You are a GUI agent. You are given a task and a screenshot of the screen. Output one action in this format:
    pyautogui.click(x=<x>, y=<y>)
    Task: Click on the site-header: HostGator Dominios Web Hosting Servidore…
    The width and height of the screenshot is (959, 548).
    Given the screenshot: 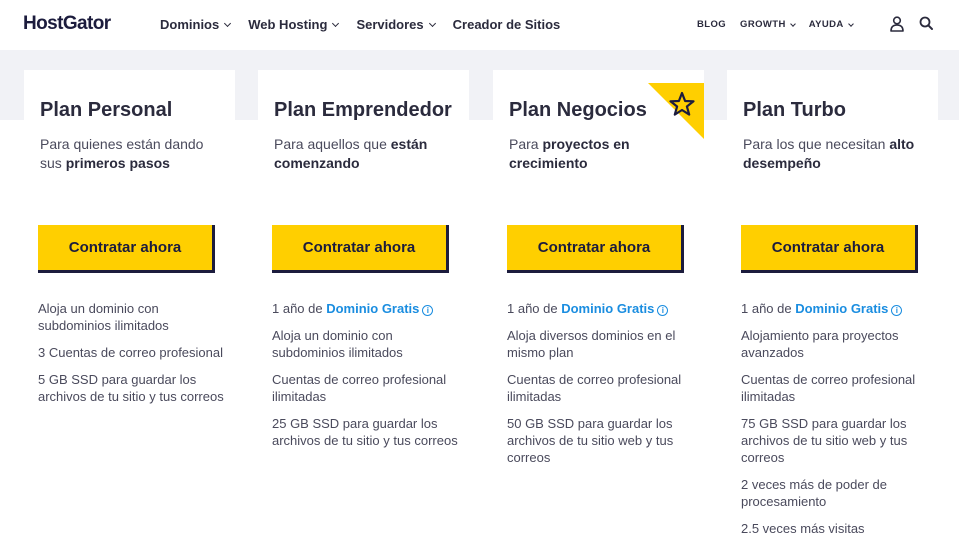 What is the action you would take?
    pyautogui.click(x=479, y=25)
    